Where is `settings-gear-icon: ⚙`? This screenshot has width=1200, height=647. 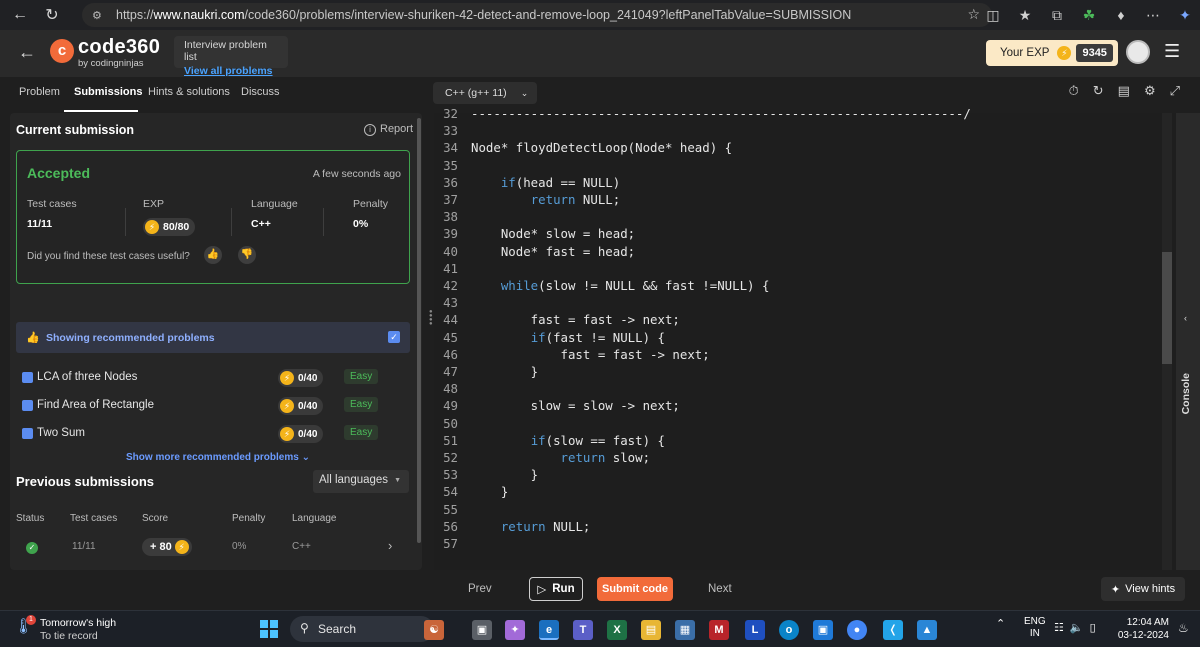
settings-gear-icon: ⚙ is located at coordinates (1150, 91).